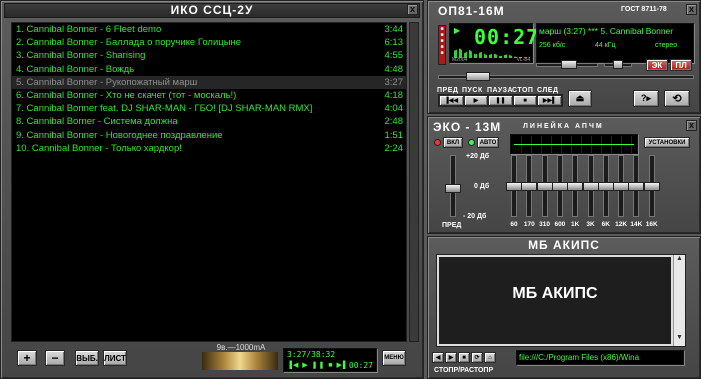  I want to click on balance-knob, so click(618, 64).